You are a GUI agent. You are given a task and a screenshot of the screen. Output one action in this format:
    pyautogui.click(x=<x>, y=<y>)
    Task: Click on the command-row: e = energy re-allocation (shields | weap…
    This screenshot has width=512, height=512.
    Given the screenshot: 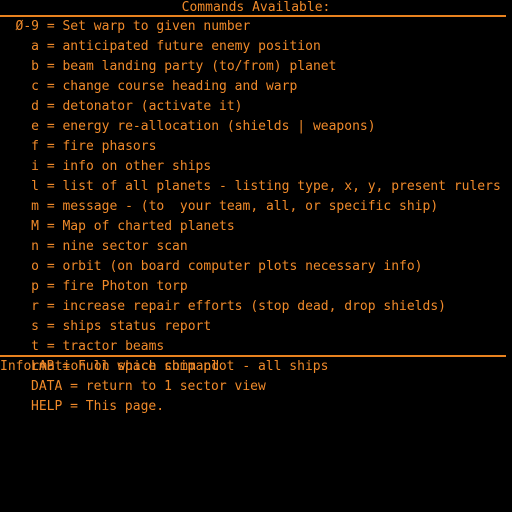 What is the action you would take?
    pyautogui.click(x=256, y=127)
    